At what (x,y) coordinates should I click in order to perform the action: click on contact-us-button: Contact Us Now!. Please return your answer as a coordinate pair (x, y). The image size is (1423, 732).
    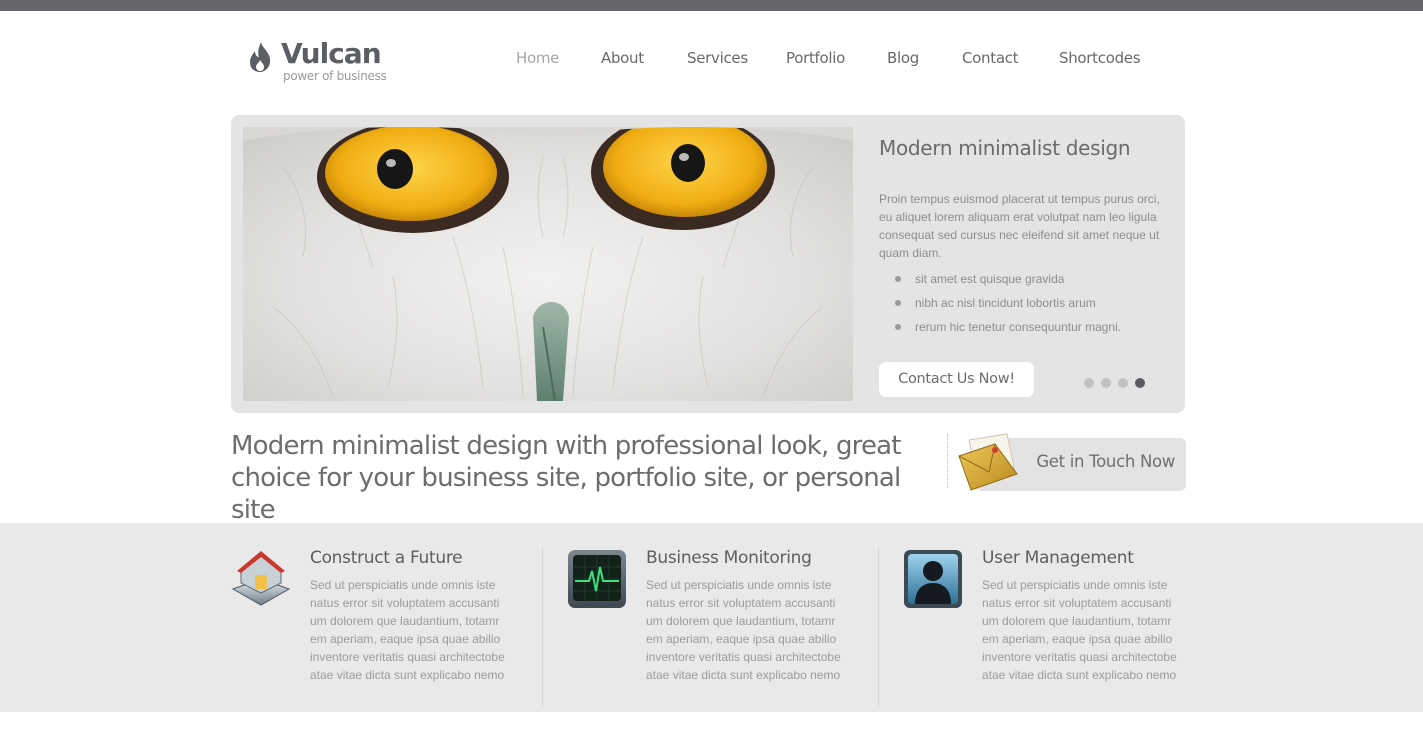
    Looking at the image, I should click on (956, 379).